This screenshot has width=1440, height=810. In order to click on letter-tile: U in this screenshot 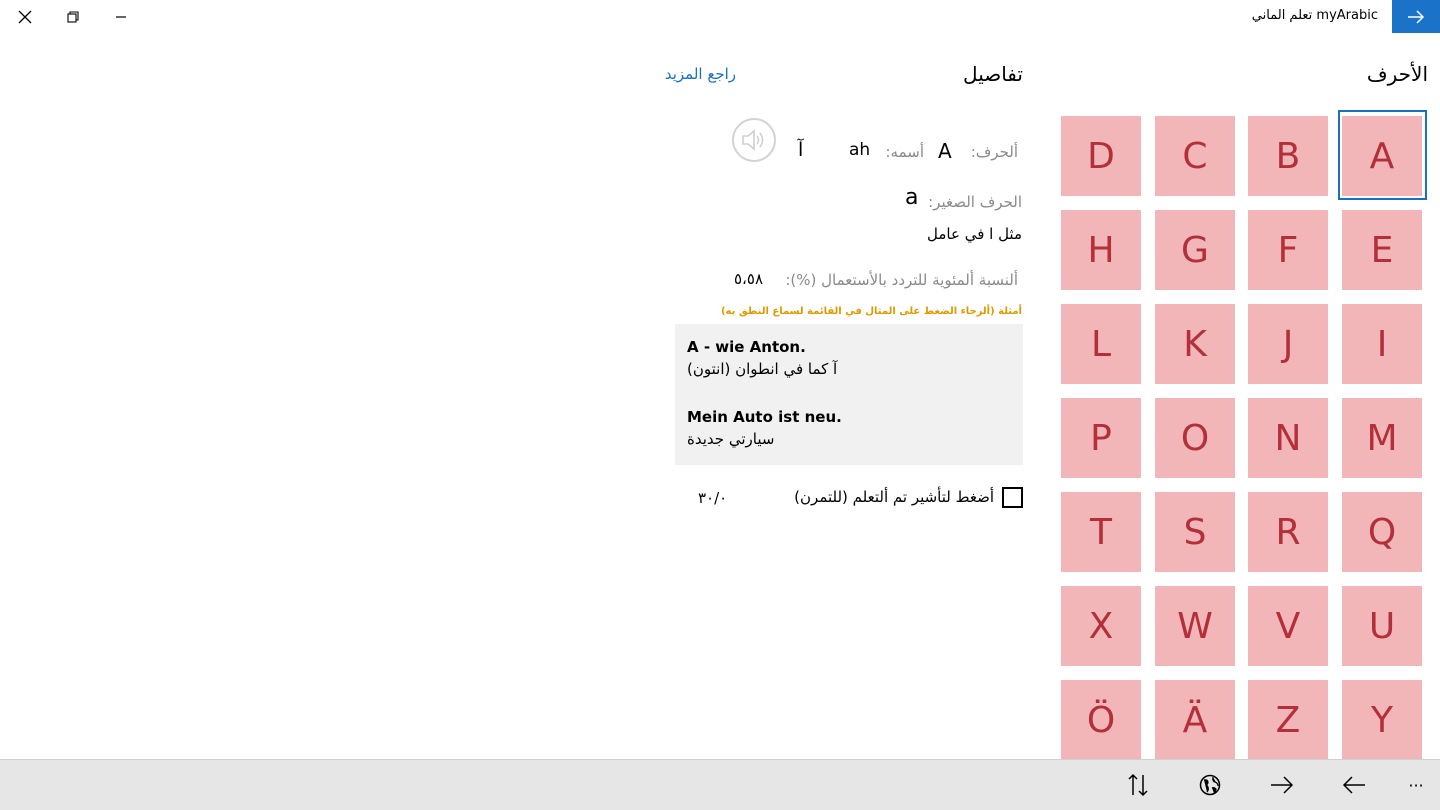, I will do `click(1382, 626)`.